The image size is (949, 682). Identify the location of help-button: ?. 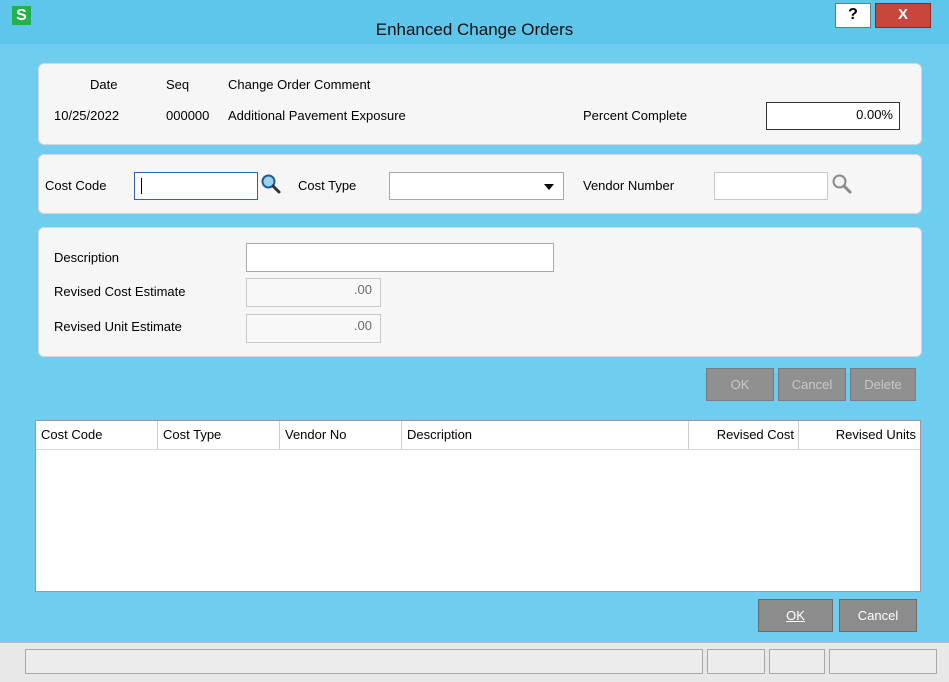
(853, 15).